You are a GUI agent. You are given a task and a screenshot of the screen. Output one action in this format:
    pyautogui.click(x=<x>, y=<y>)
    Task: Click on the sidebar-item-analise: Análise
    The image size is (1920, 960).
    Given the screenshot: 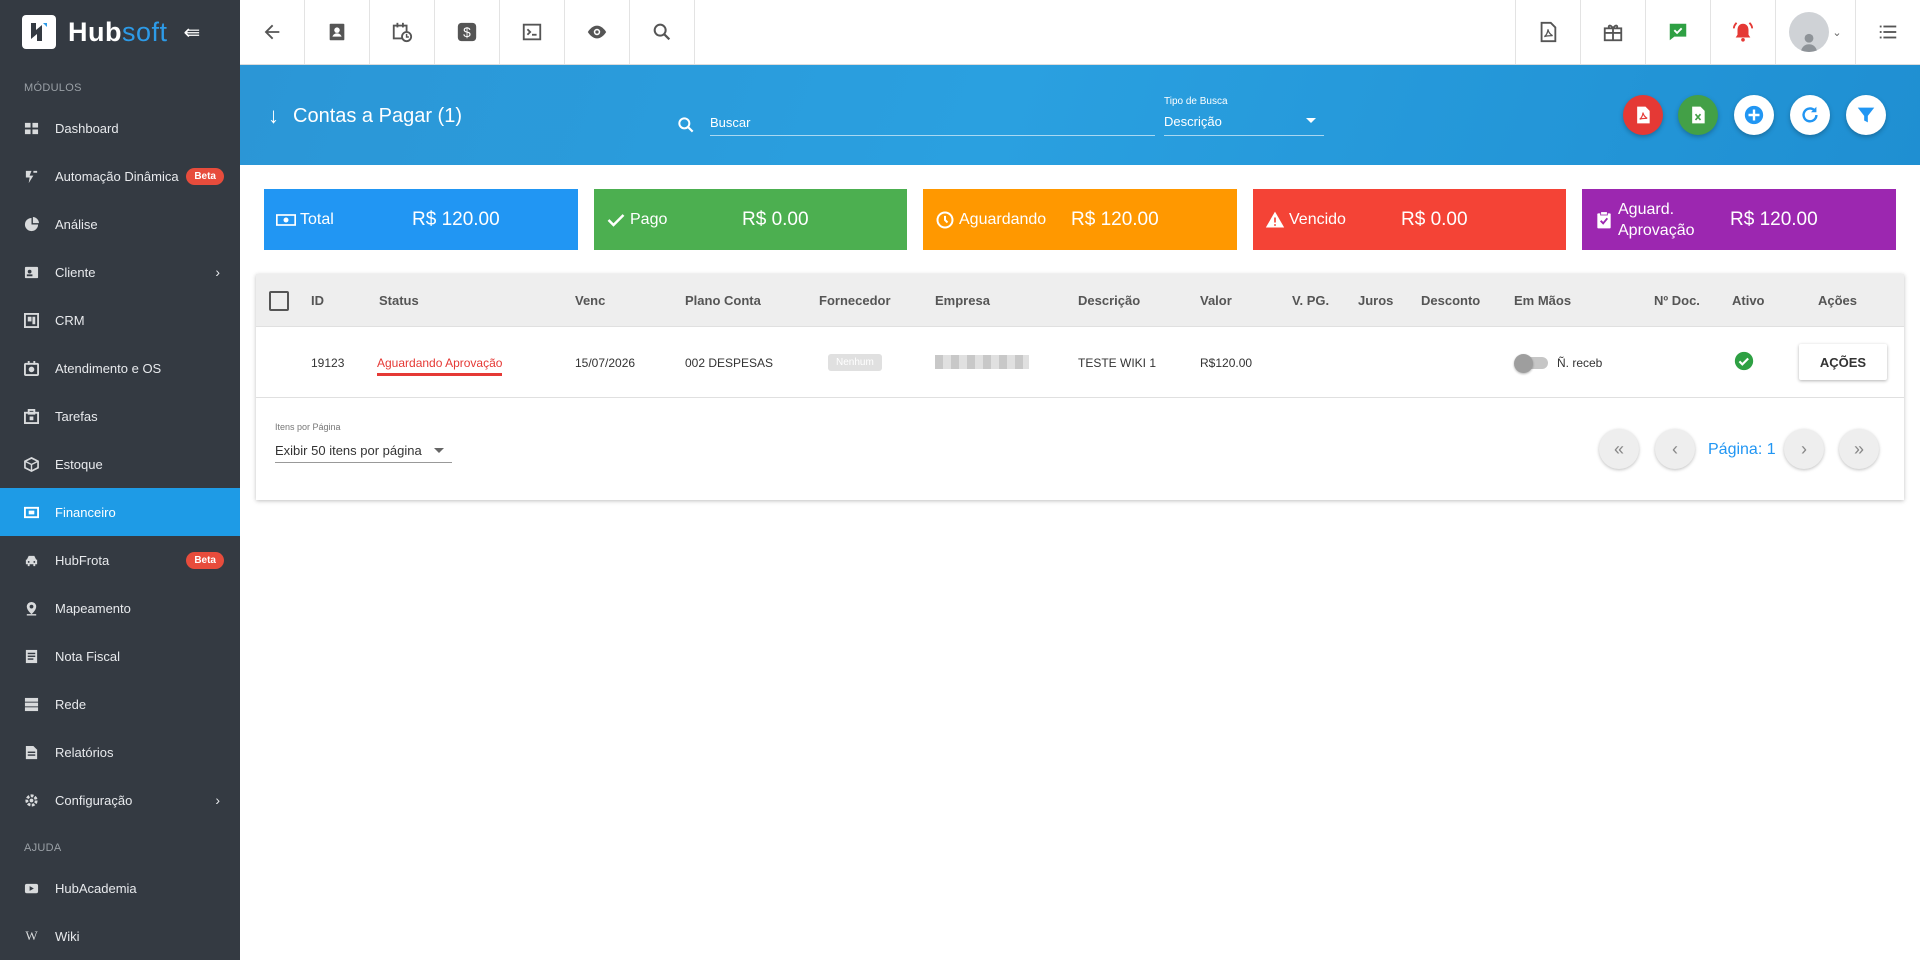 What is the action you would take?
    pyautogui.click(x=120, y=224)
    